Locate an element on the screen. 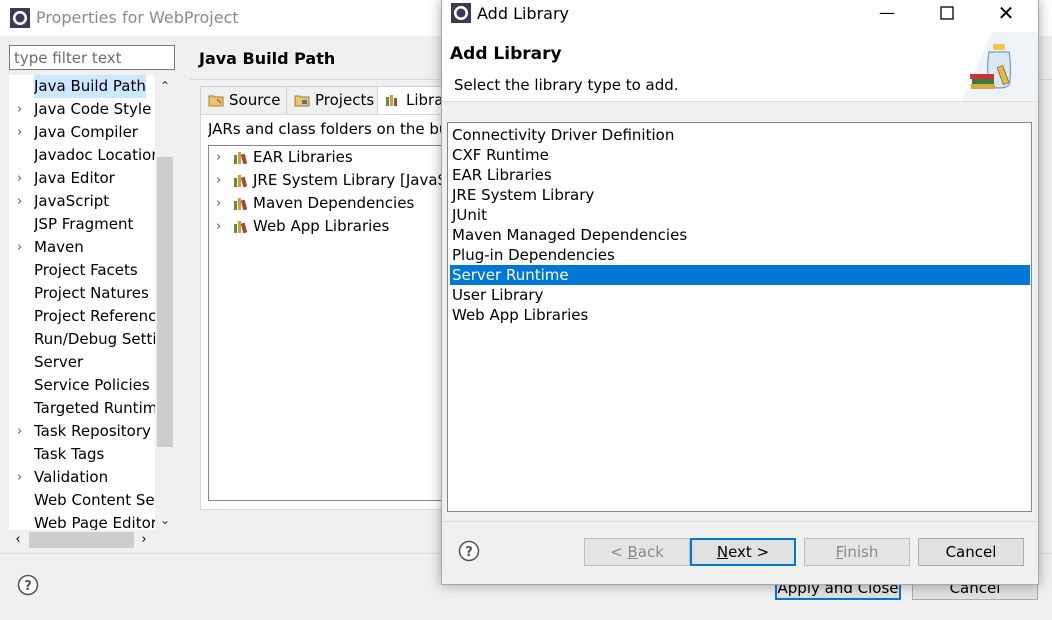 Image resolution: width=1052 pixels, height=620 pixels. nav-tree-item-label: JavaScript is located at coordinates (72, 201).